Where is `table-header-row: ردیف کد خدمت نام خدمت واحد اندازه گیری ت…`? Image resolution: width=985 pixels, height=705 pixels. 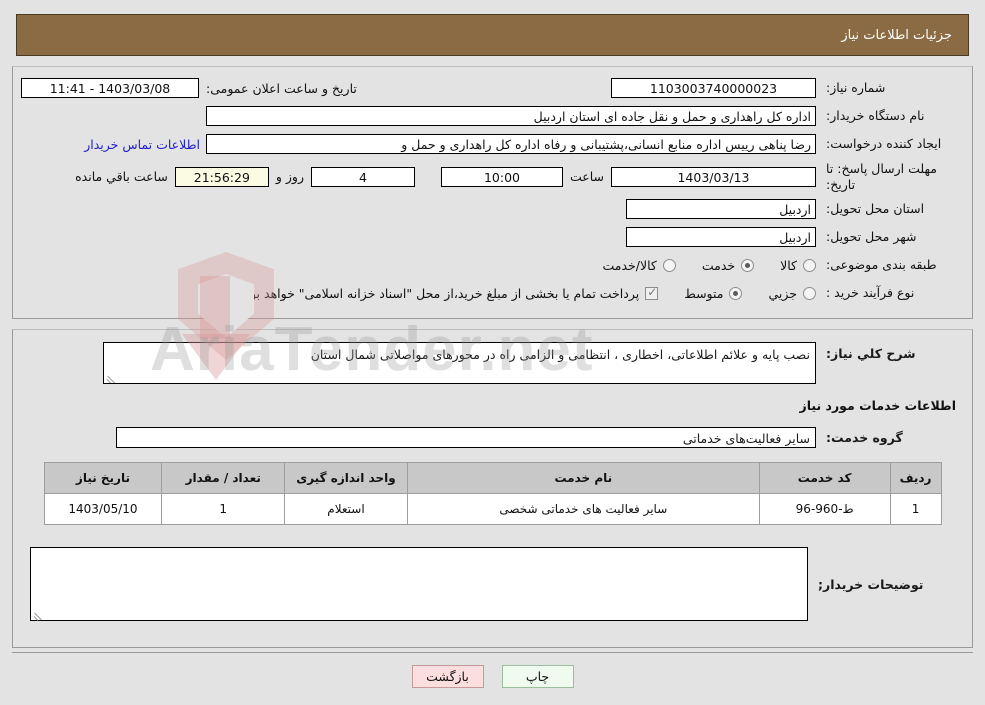 table-header-row: ردیف کد خدمت نام خدمت واحد اندازه گیری ت… is located at coordinates (492, 478).